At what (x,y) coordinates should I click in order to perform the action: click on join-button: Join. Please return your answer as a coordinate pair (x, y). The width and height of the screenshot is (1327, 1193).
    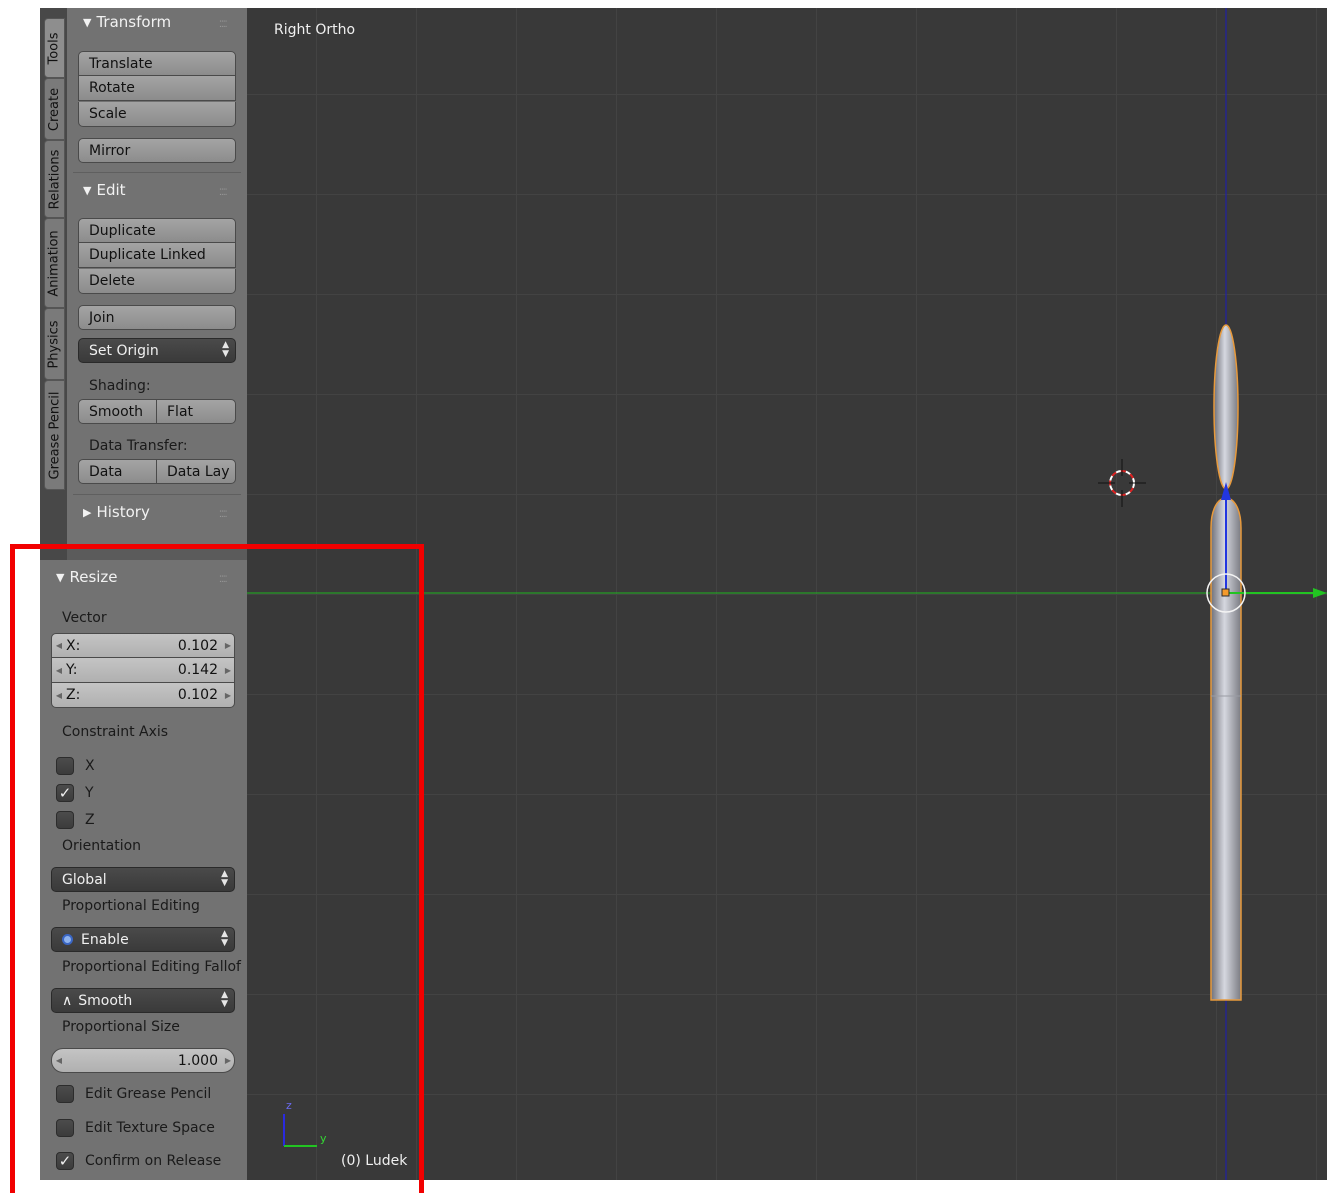
    Looking at the image, I should click on (157, 317).